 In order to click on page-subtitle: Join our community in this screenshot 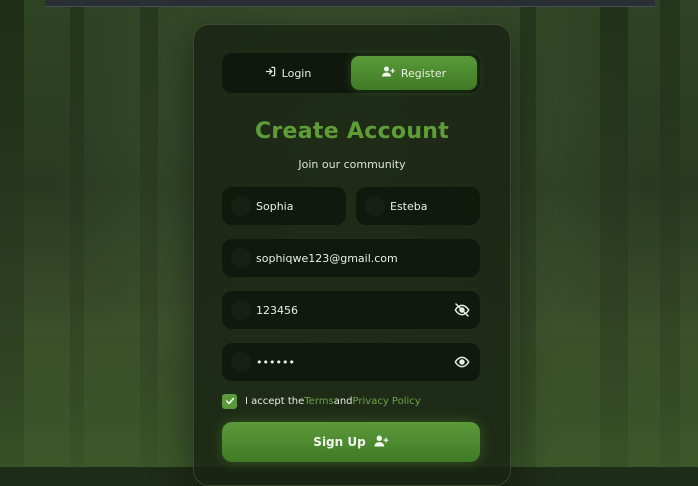, I will do `click(352, 164)`.